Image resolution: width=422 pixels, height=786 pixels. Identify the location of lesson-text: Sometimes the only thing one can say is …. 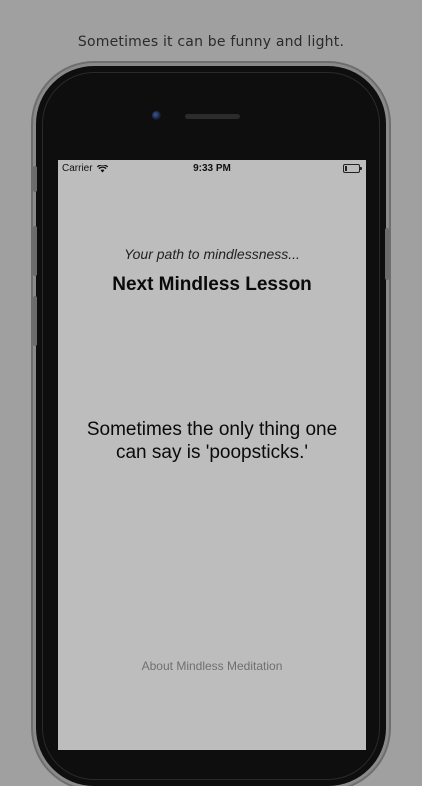
(212, 441).